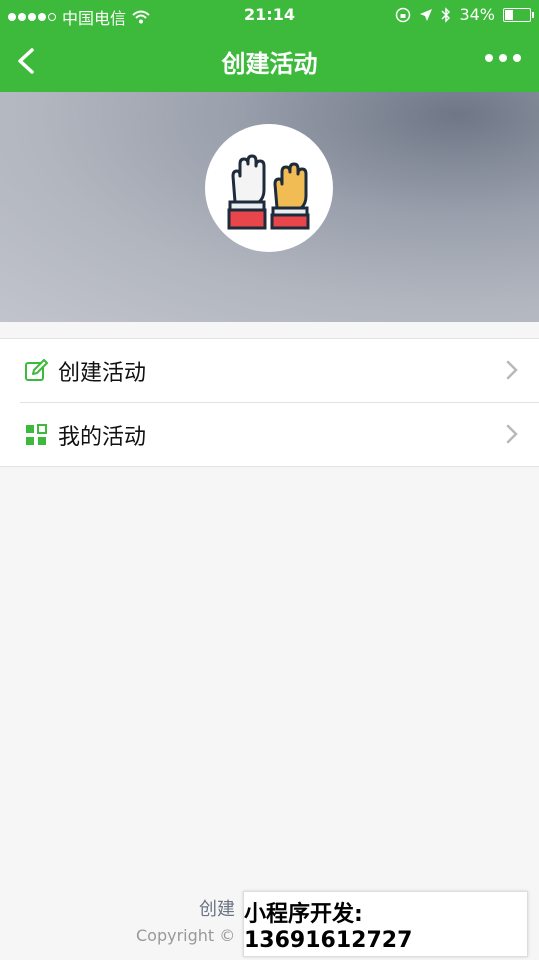 The image size is (539, 960). What do you see at coordinates (328, 927) in the screenshot?
I see `ad-text: 小程序开发: 13691612727` at bounding box center [328, 927].